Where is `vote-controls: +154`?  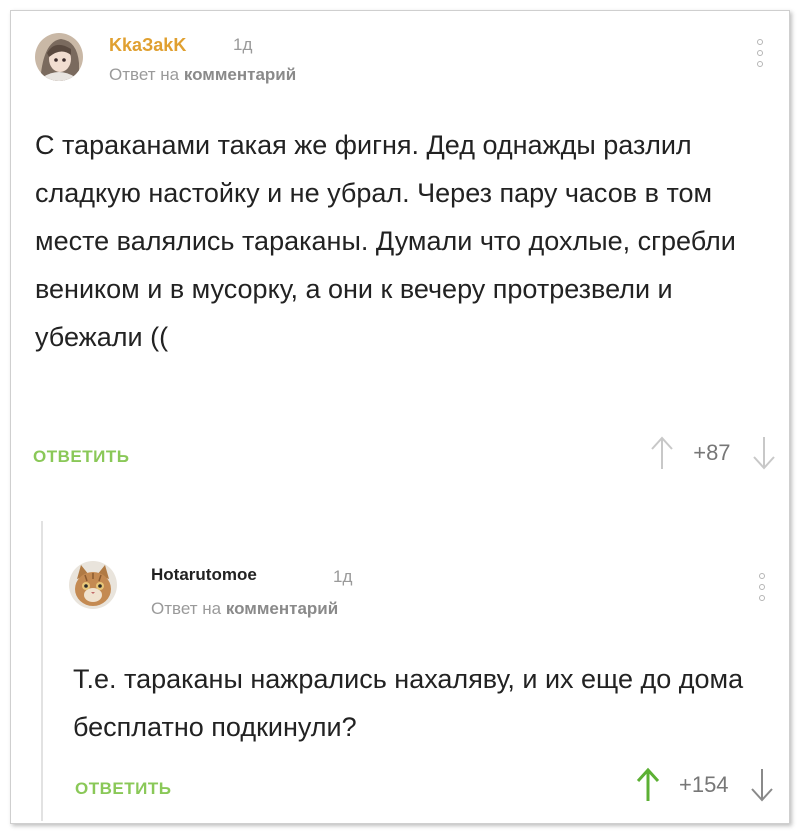
vote-controls: +154 is located at coordinates (705, 787).